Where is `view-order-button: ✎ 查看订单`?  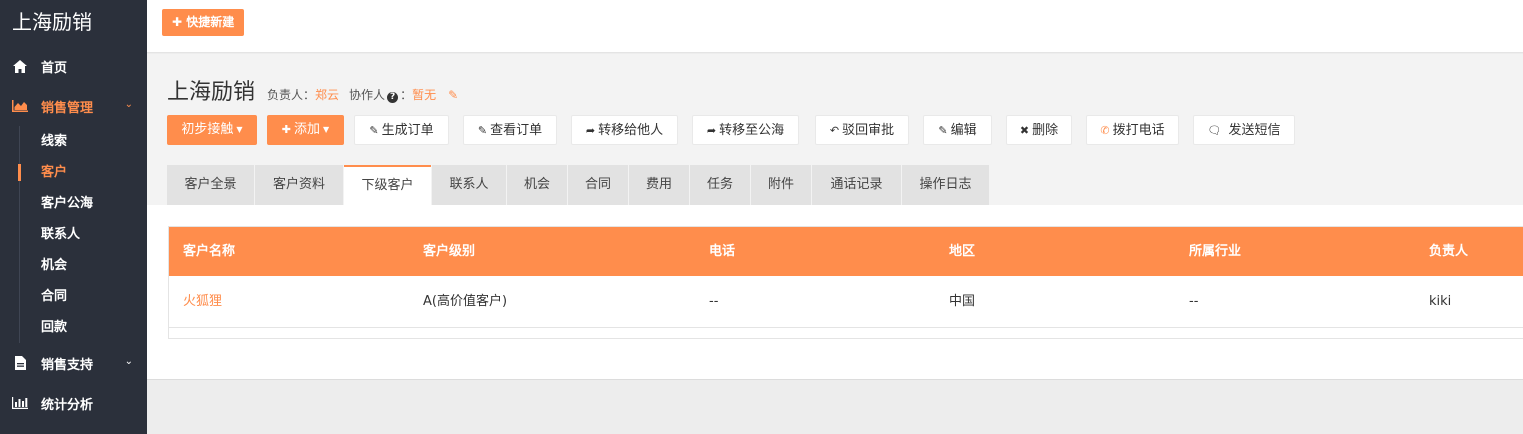
view-order-button: ✎ 查看订单 is located at coordinates (510, 130).